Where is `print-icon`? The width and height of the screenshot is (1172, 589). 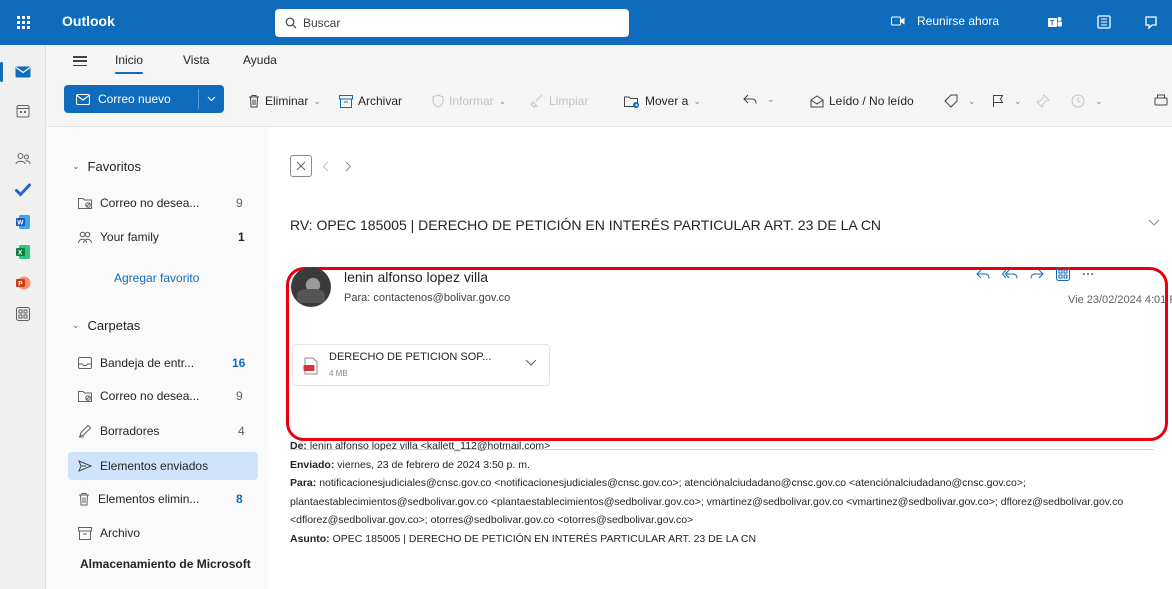
print-icon is located at coordinates (1161, 100).